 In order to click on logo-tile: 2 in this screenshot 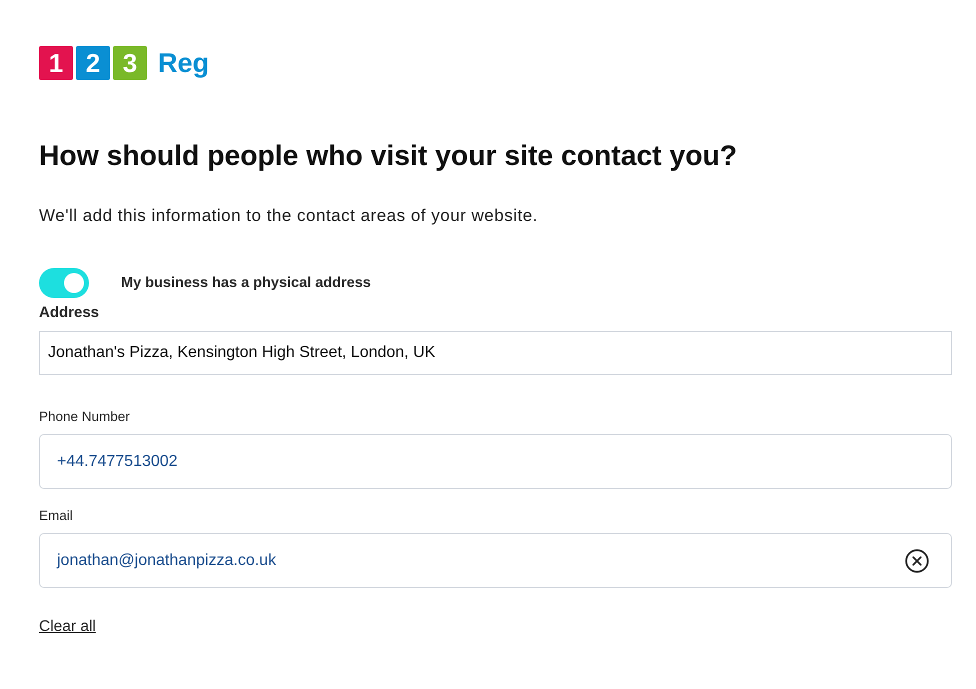, I will do `click(93, 63)`.